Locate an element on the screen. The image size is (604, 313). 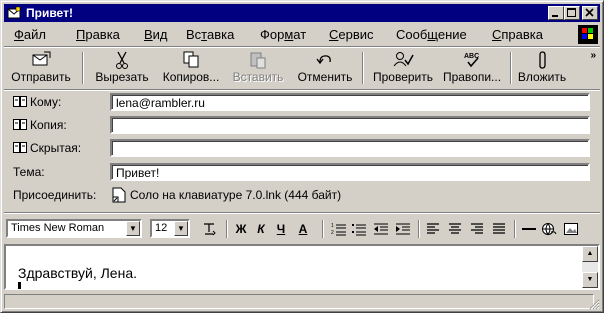
fields-separator is located at coordinates (302, 213).